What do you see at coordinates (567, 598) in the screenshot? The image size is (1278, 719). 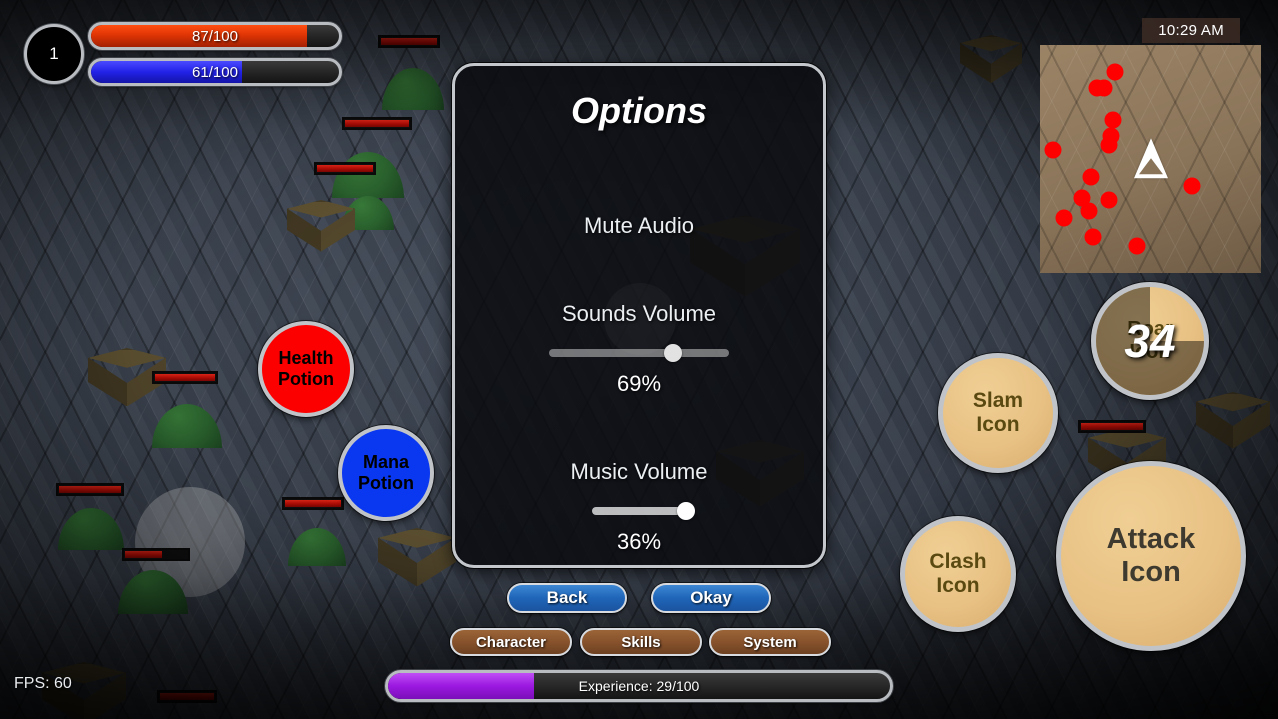 I see `back-button: Back` at bounding box center [567, 598].